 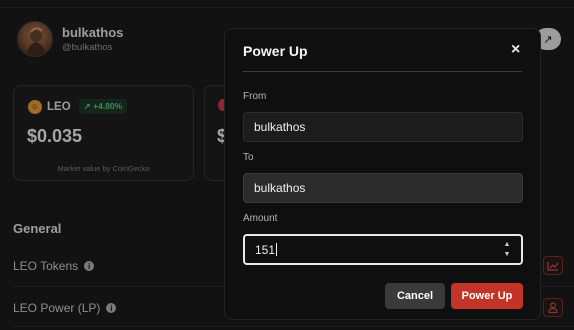 I want to click on spinner-up-icon: ▲, so click(x=507, y=245).